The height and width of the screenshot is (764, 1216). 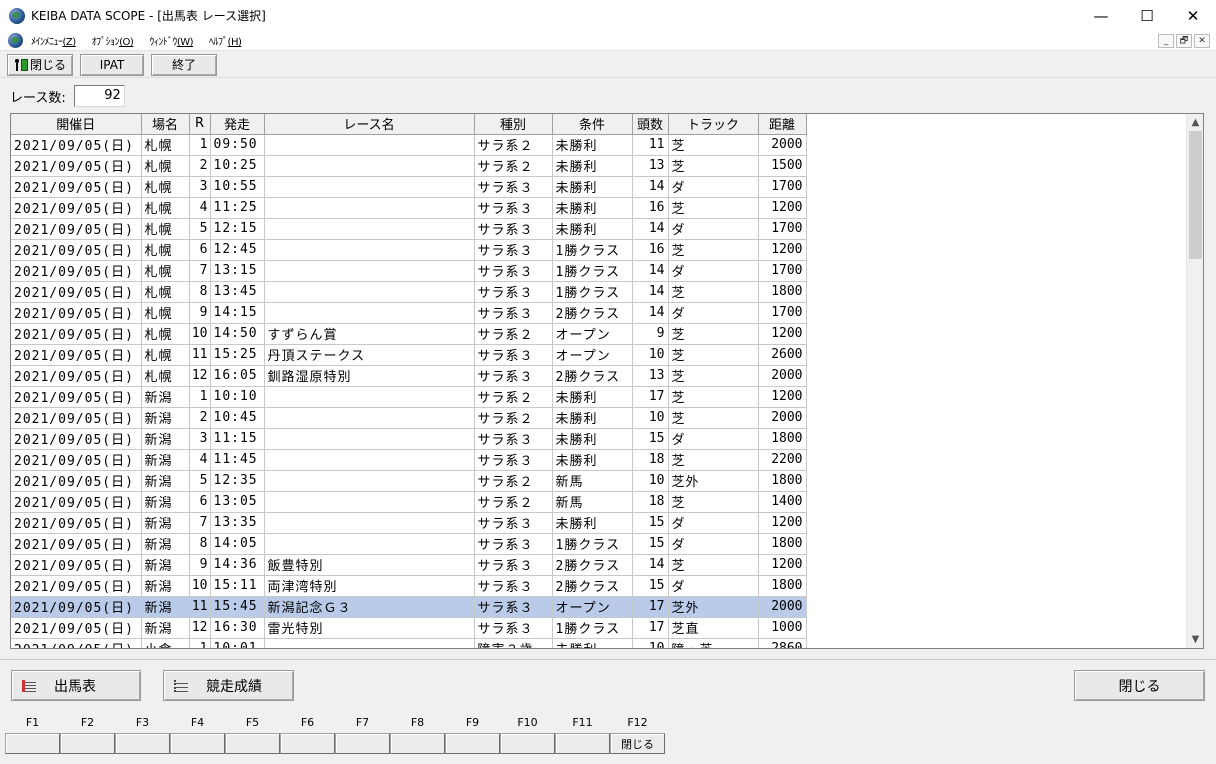 I want to click on fkey-button-f5, so click(x=252, y=743).